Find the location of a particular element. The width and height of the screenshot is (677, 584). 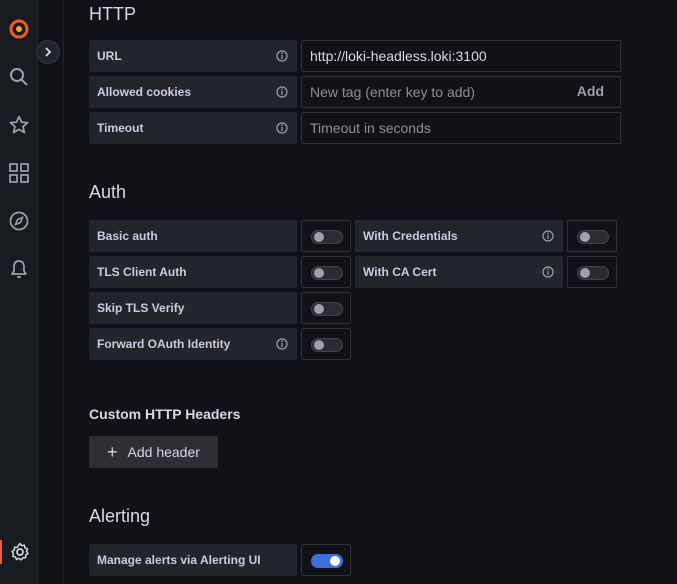

add-cookie-button: Add is located at coordinates (590, 91).